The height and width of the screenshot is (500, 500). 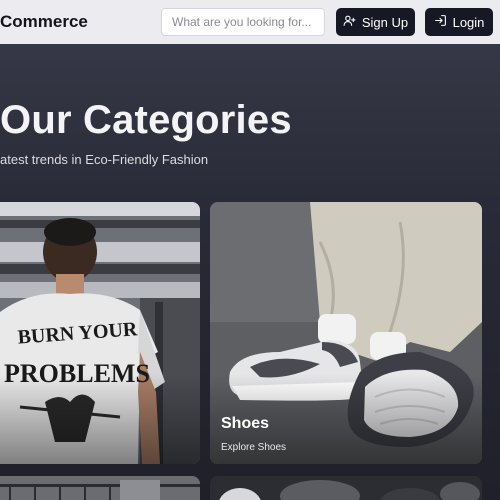 I want to click on category-image-partial-left, so click(x=100, y=488).